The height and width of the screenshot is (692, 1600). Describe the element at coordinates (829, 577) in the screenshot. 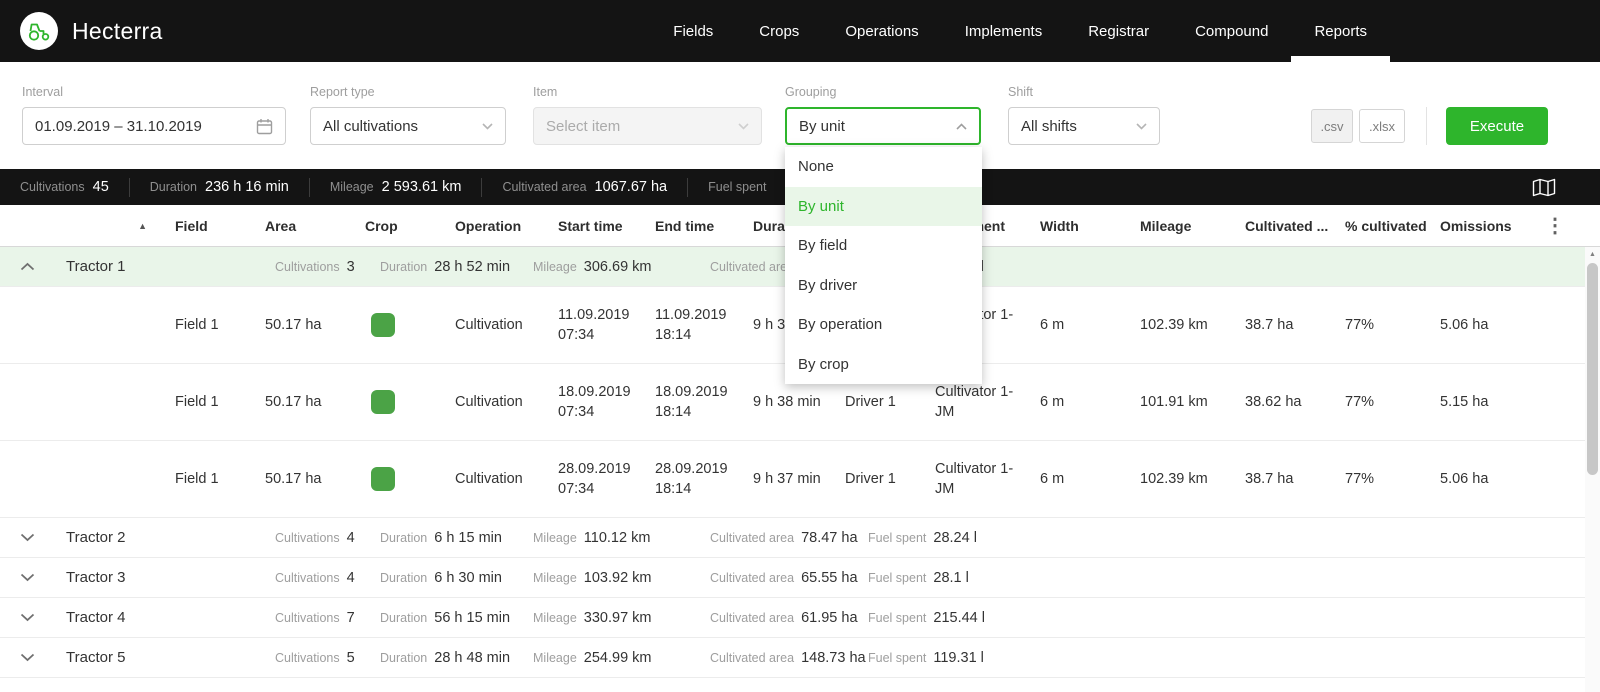

I see `group-stat-value: 65.55 ha` at that location.